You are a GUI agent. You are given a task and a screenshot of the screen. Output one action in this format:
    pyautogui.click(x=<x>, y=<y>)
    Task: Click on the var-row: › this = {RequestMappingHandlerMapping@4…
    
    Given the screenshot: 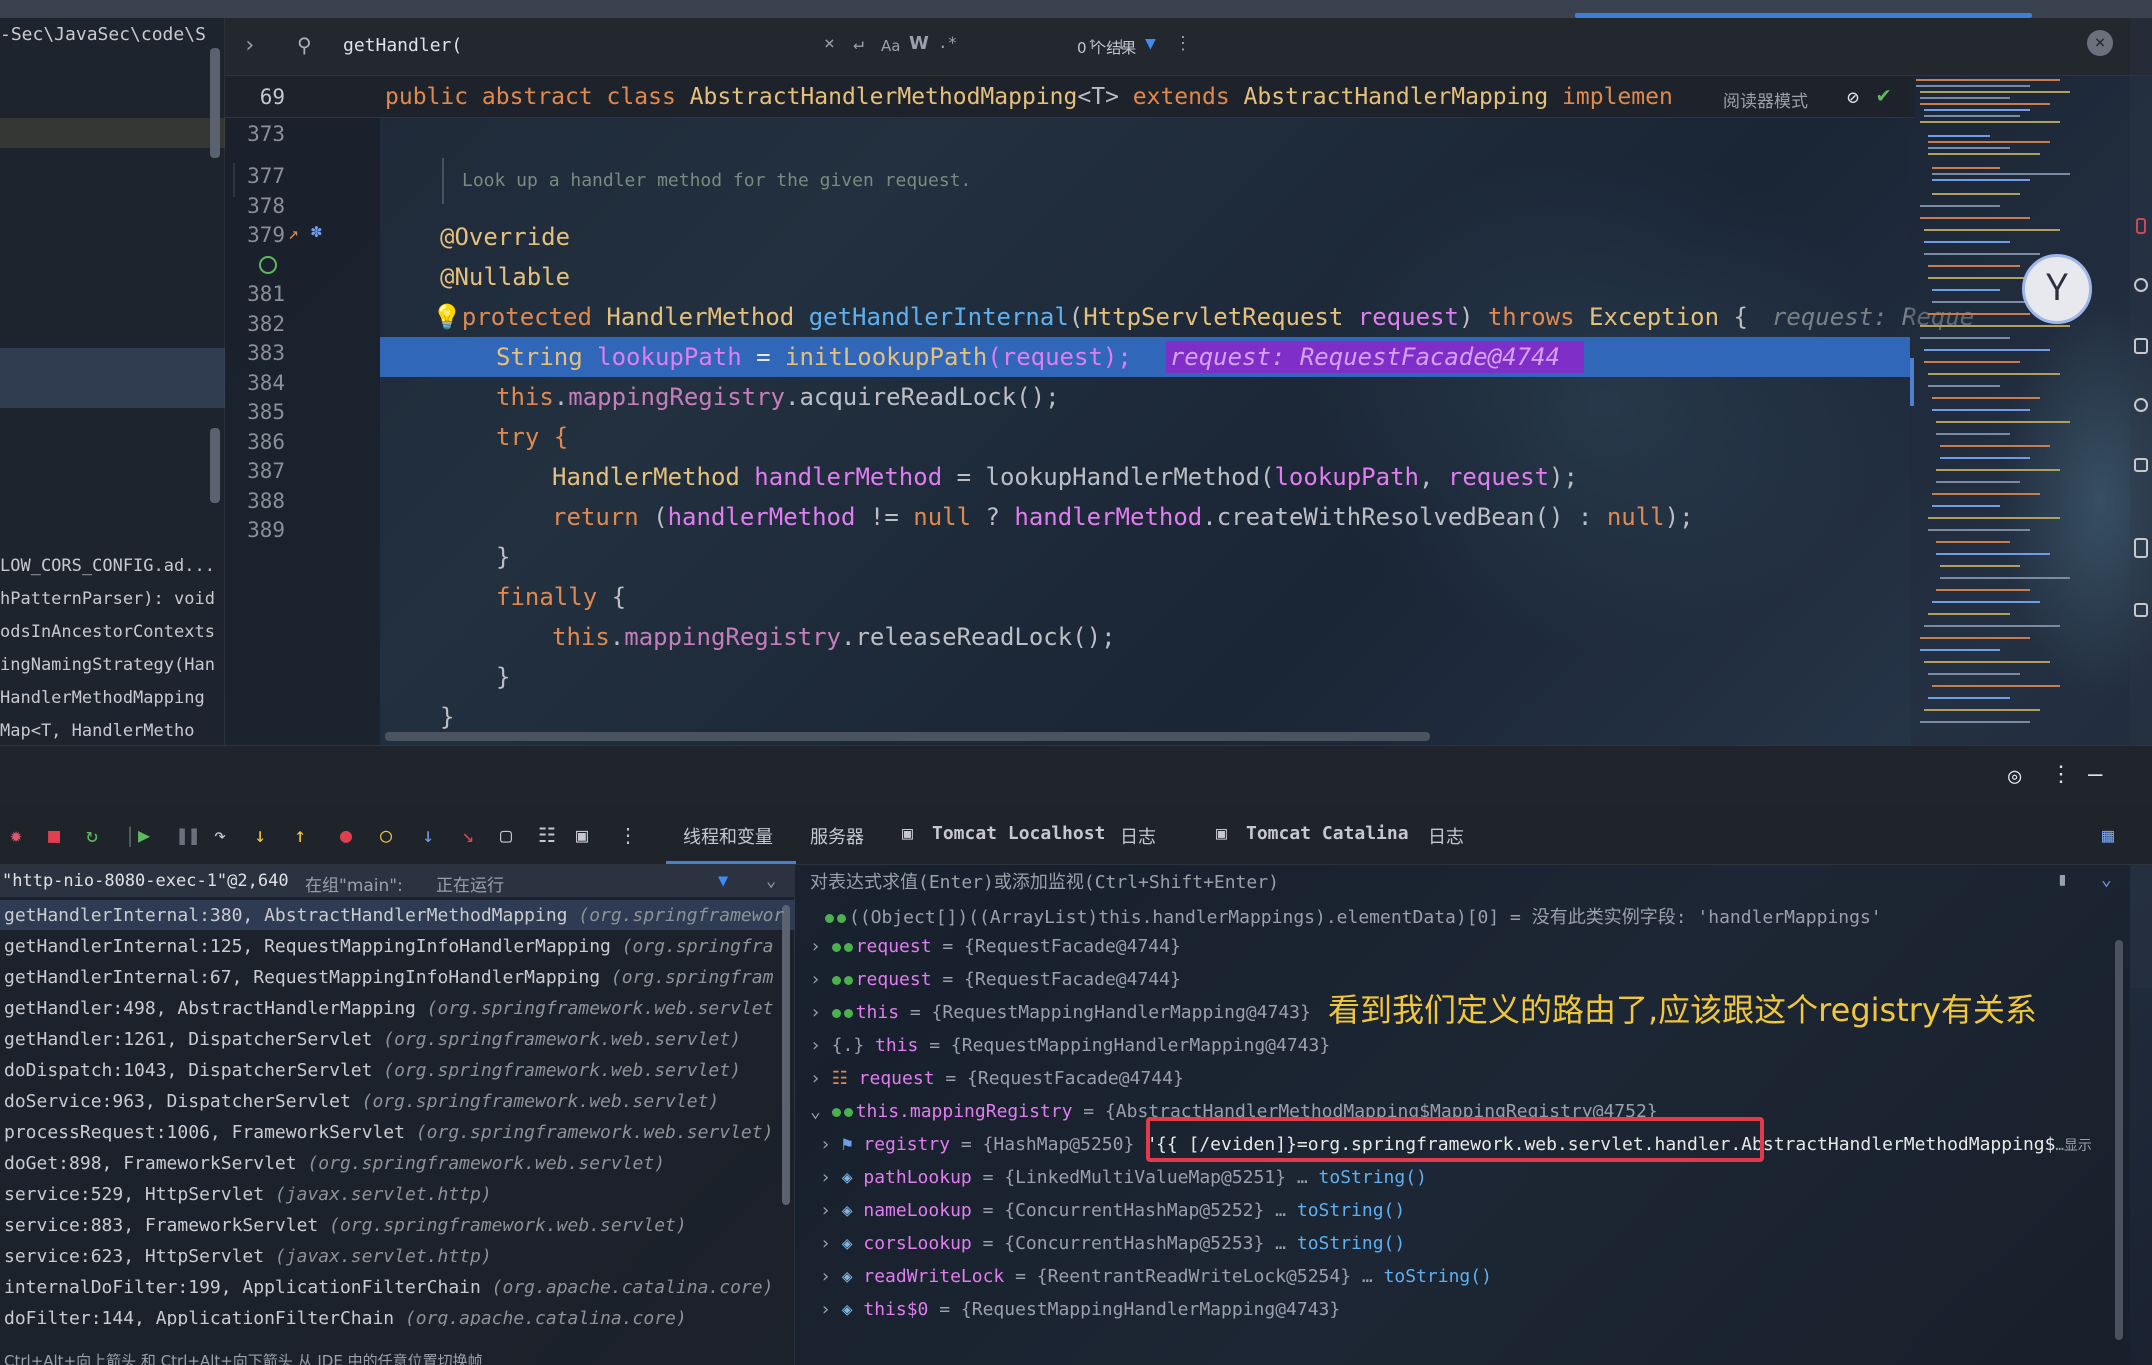 What is the action you would take?
    pyautogui.click(x=1060, y=1012)
    